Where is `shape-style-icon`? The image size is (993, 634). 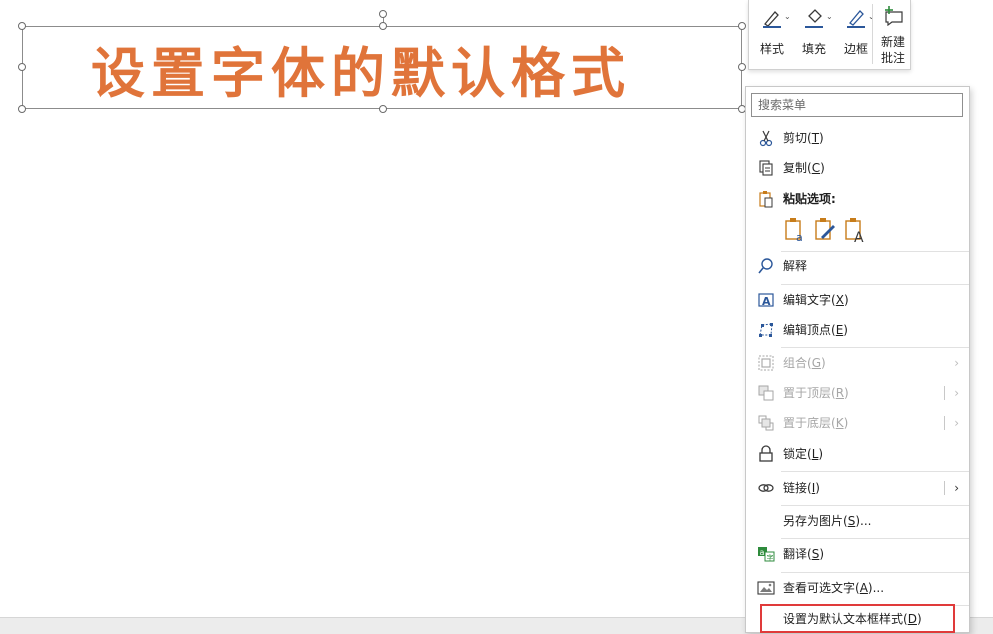 shape-style-icon is located at coordinates (772, 19).